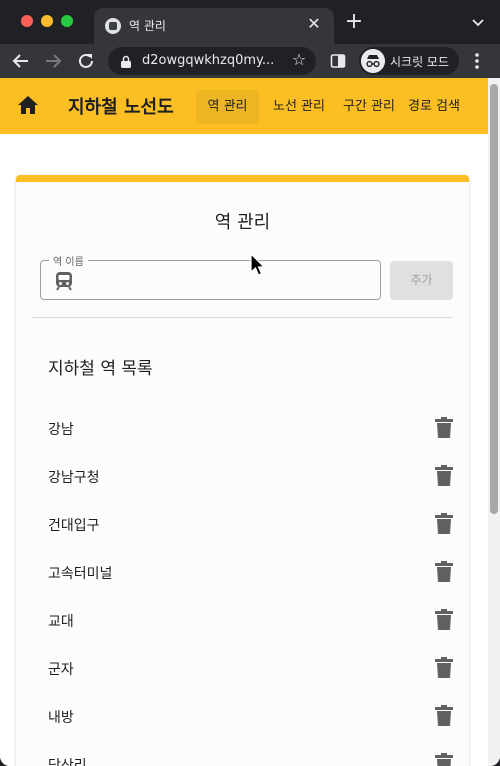  What do you see at coordinates (242, 477) in the screenshot?
I see `list-item: 강남구청` at bounding box center [242, 477].